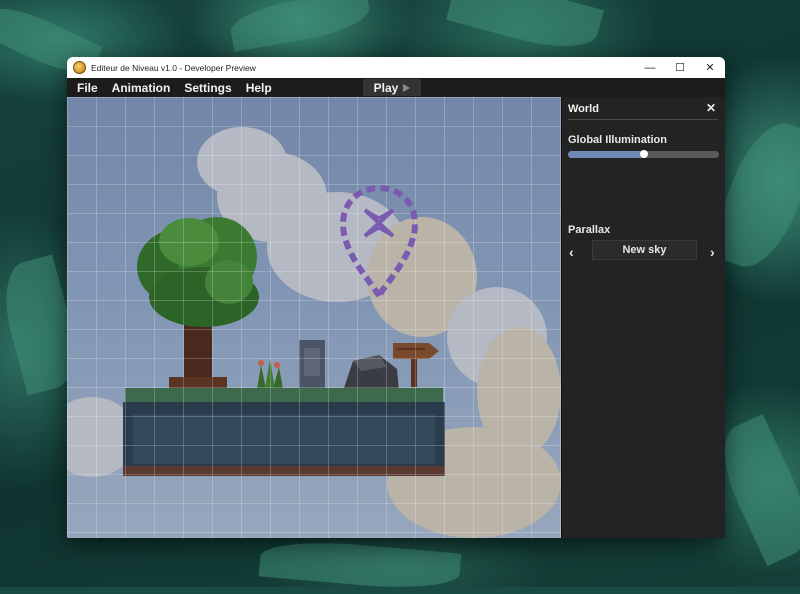 Image resolution: width=800 pixels, height=594 pixels. I want to click on window-controls: — ☐ ✕, so click(680, 67).